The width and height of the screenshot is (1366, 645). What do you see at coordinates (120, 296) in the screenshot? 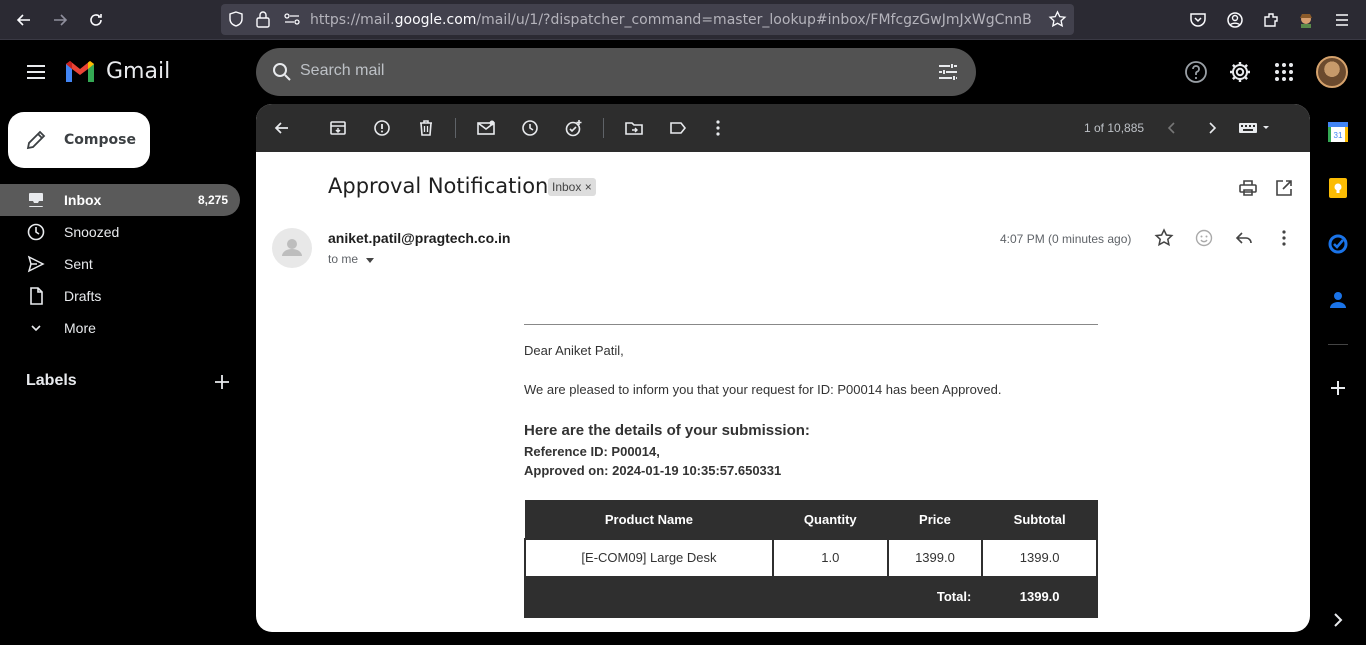
I see `sidebar-item-drafts: Drafts` at bounding box center [120, 296].